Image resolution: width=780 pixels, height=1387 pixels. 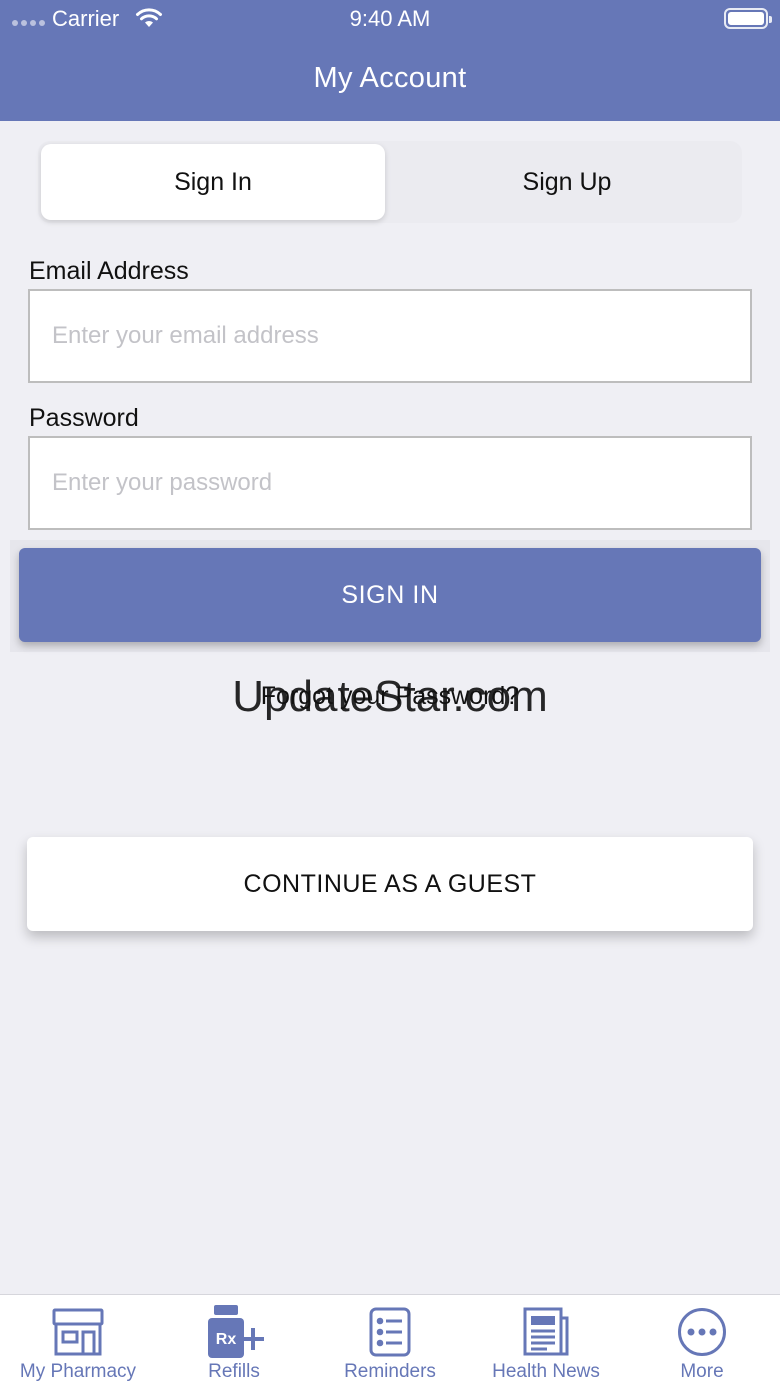 I want to click on status-time: 9:40 AM, so click(x=390, y=18).